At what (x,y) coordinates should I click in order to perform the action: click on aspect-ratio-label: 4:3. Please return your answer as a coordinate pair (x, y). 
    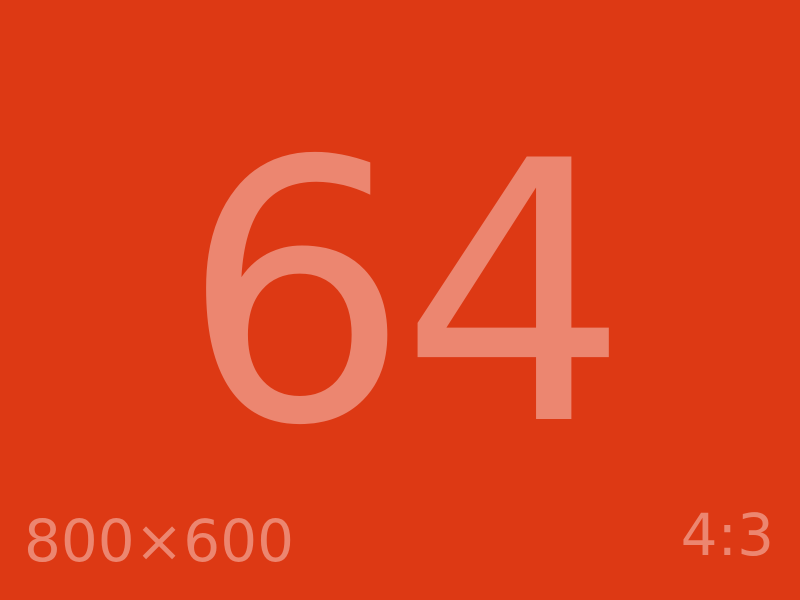
    Looking at the image, I should click on (727, 535).